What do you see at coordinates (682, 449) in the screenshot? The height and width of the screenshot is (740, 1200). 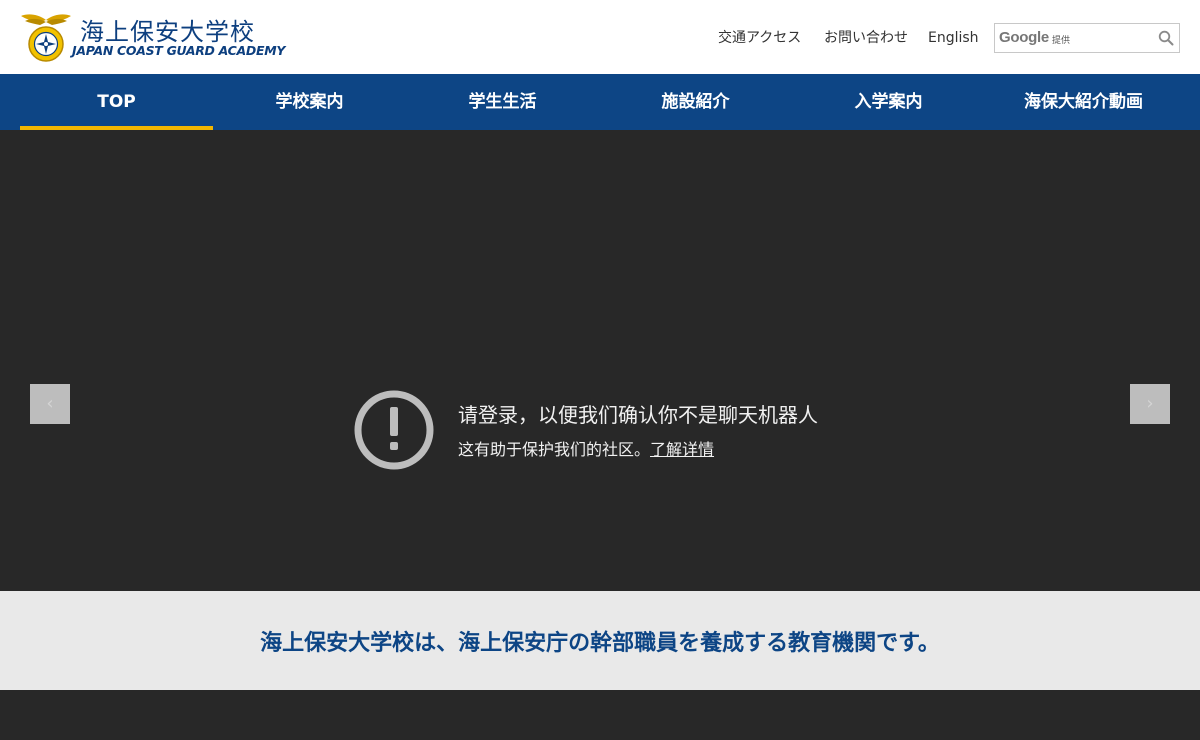 I see `learn-more-link: 了解详情` at bounding box center [682, 449].